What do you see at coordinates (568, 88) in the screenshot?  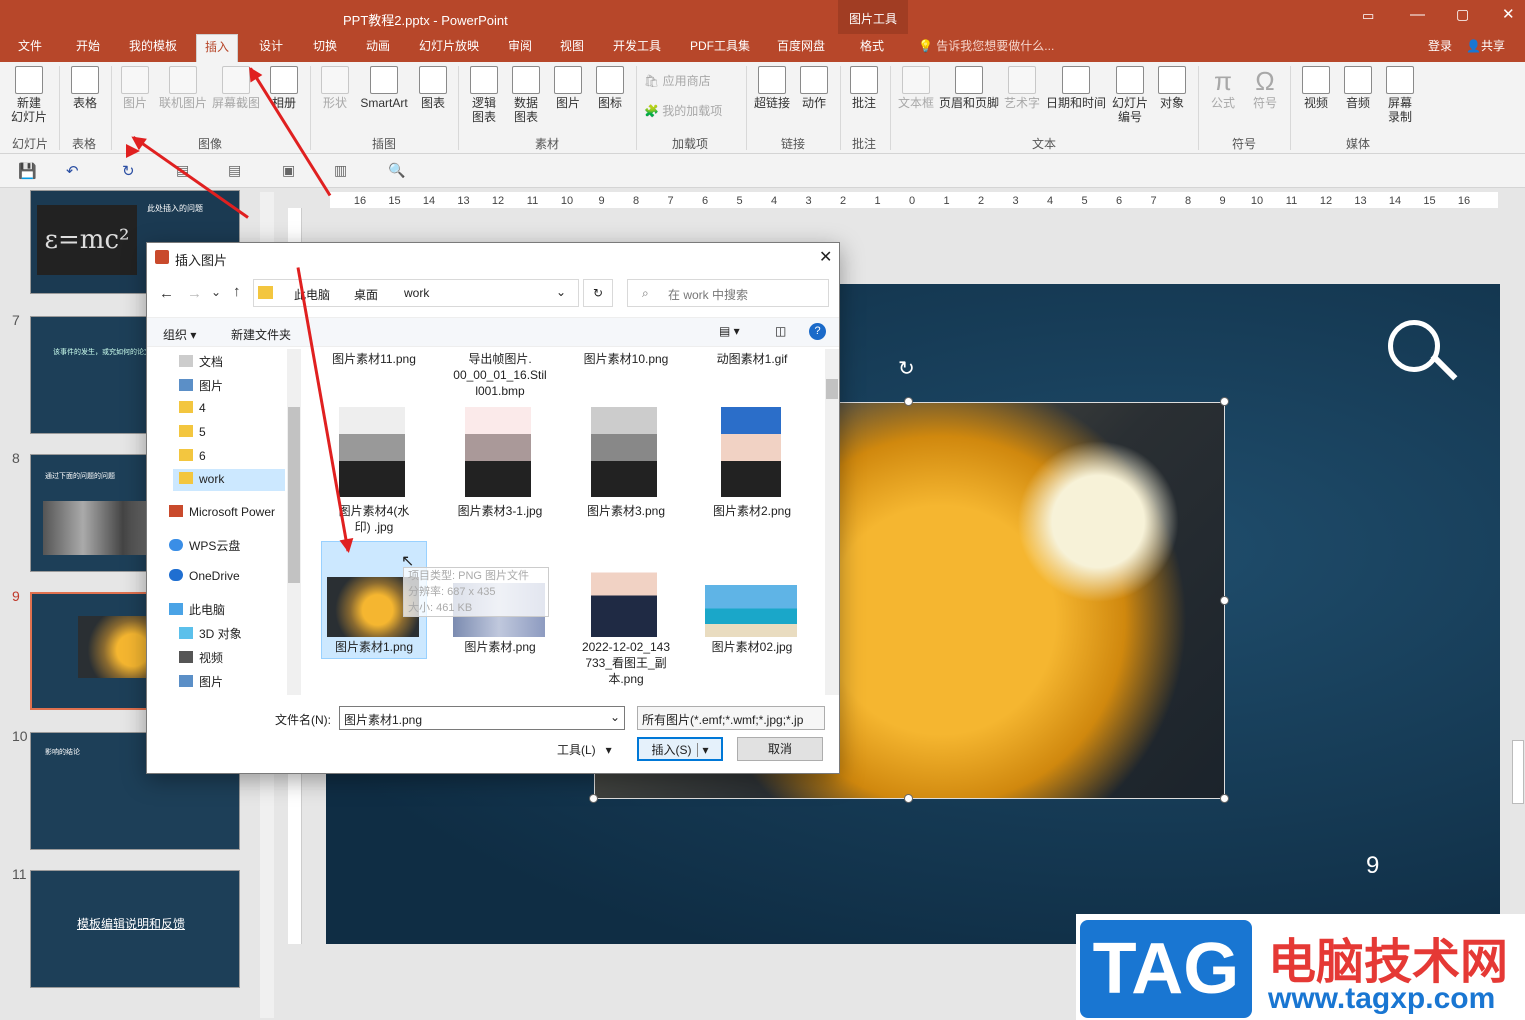 I see `material-picture-button: 图片` at bounding box center [568, 88].